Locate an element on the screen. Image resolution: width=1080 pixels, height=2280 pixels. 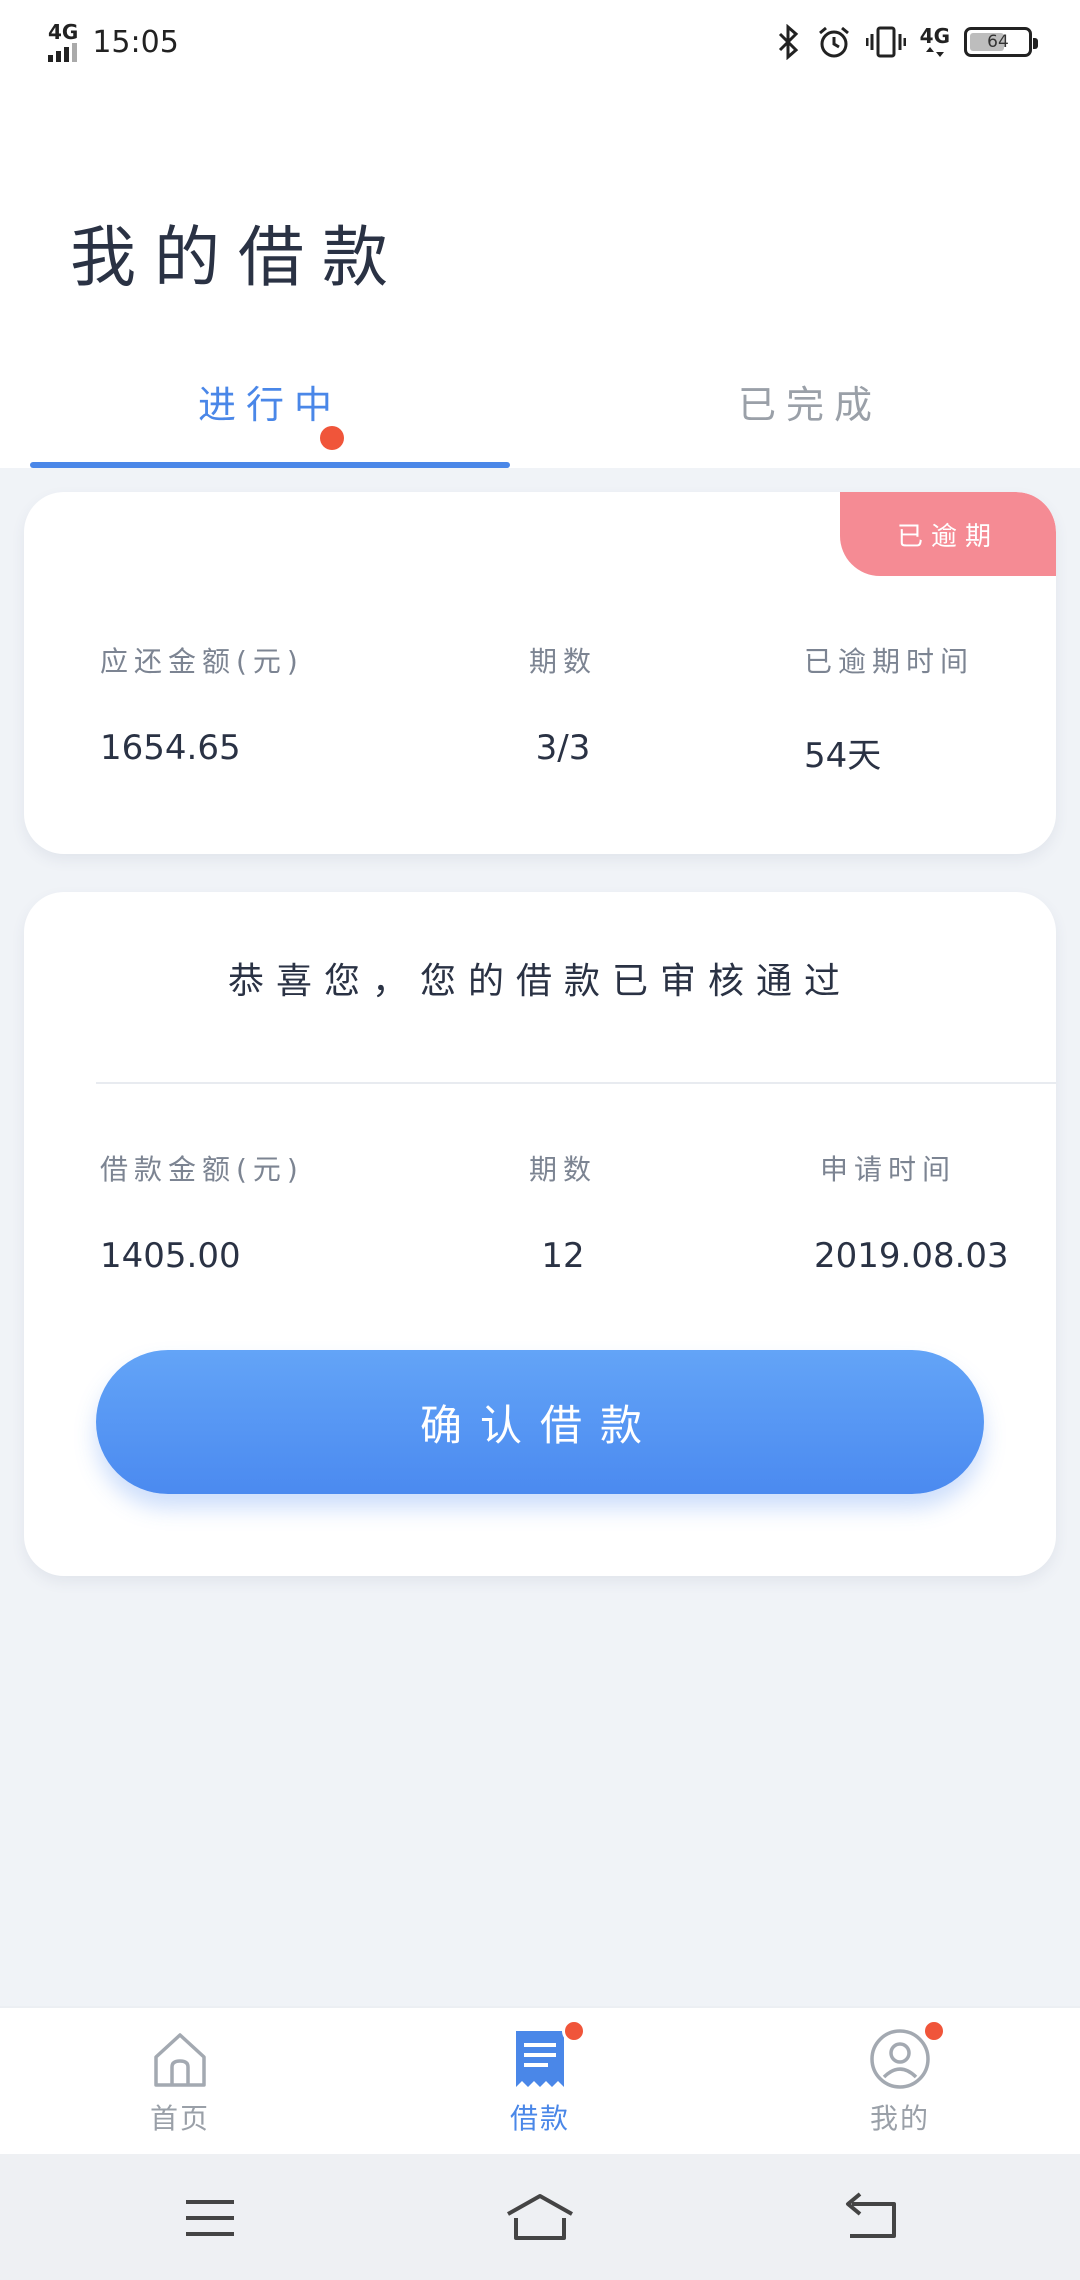
menu-icon is located at coordinates (210, 2218).